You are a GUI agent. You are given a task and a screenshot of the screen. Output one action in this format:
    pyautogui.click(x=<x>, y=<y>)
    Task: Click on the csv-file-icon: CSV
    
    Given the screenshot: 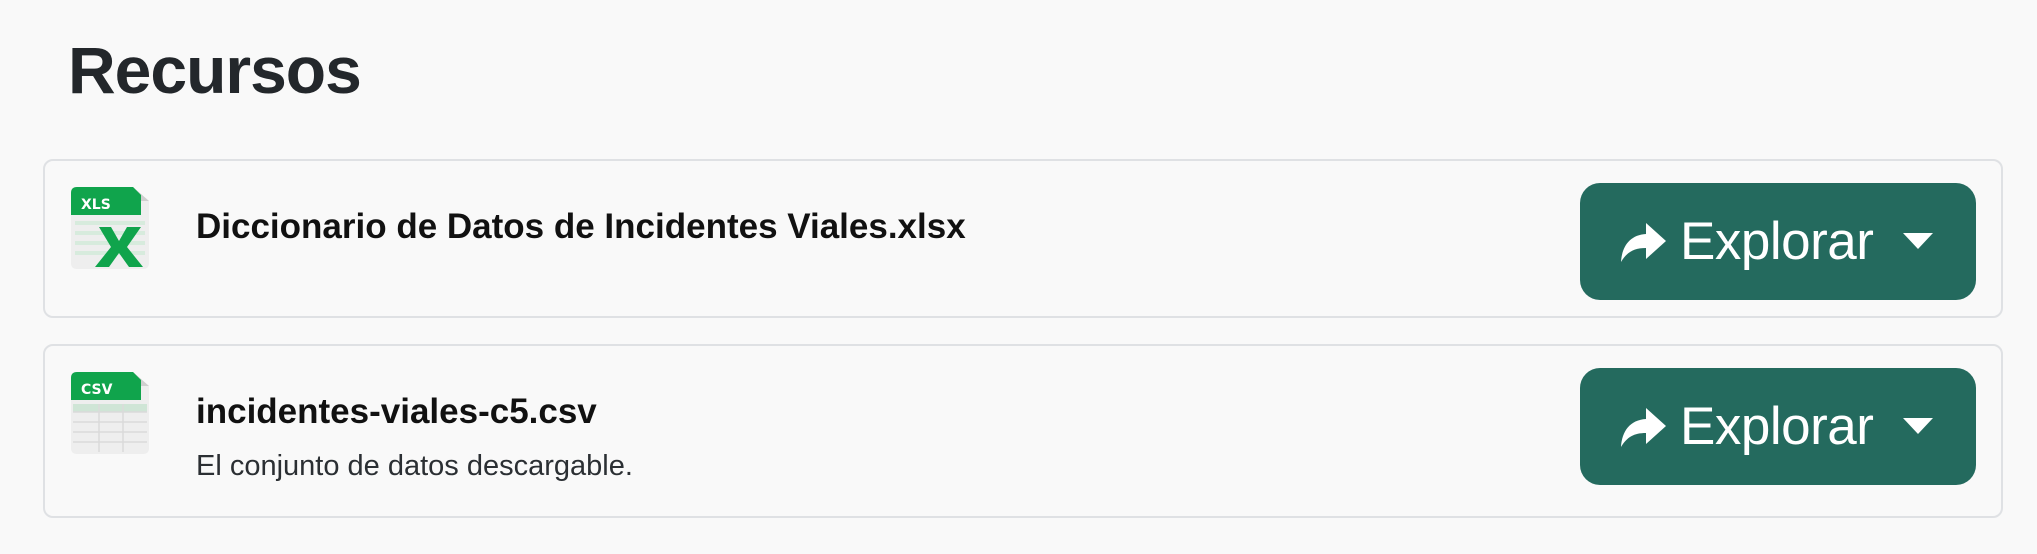 What is the action you would take?
    pyautogui.click(x=110, y=413)
    